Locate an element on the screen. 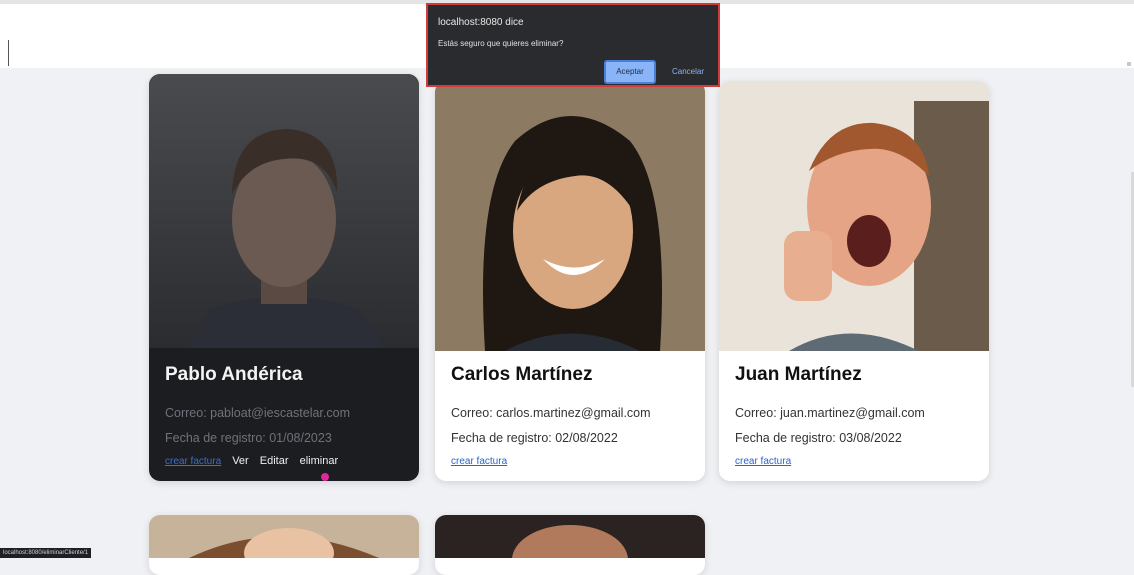  cancel-button: Cancelar is located at coordinates (688, 72).